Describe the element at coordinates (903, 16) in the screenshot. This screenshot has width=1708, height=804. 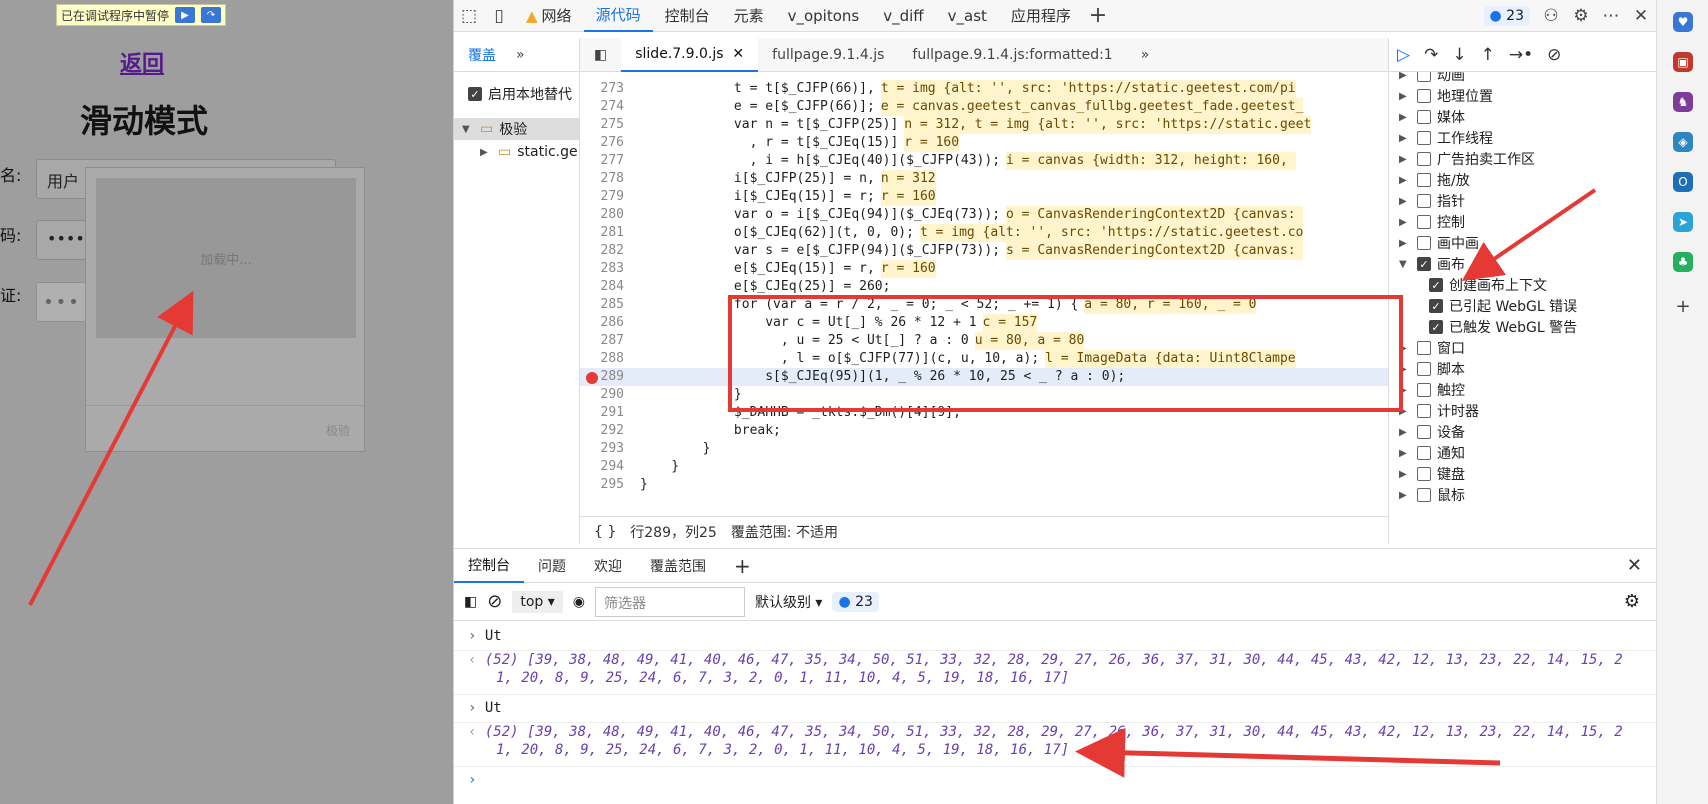
I see `tab-v-diff: v_diff` at that location.